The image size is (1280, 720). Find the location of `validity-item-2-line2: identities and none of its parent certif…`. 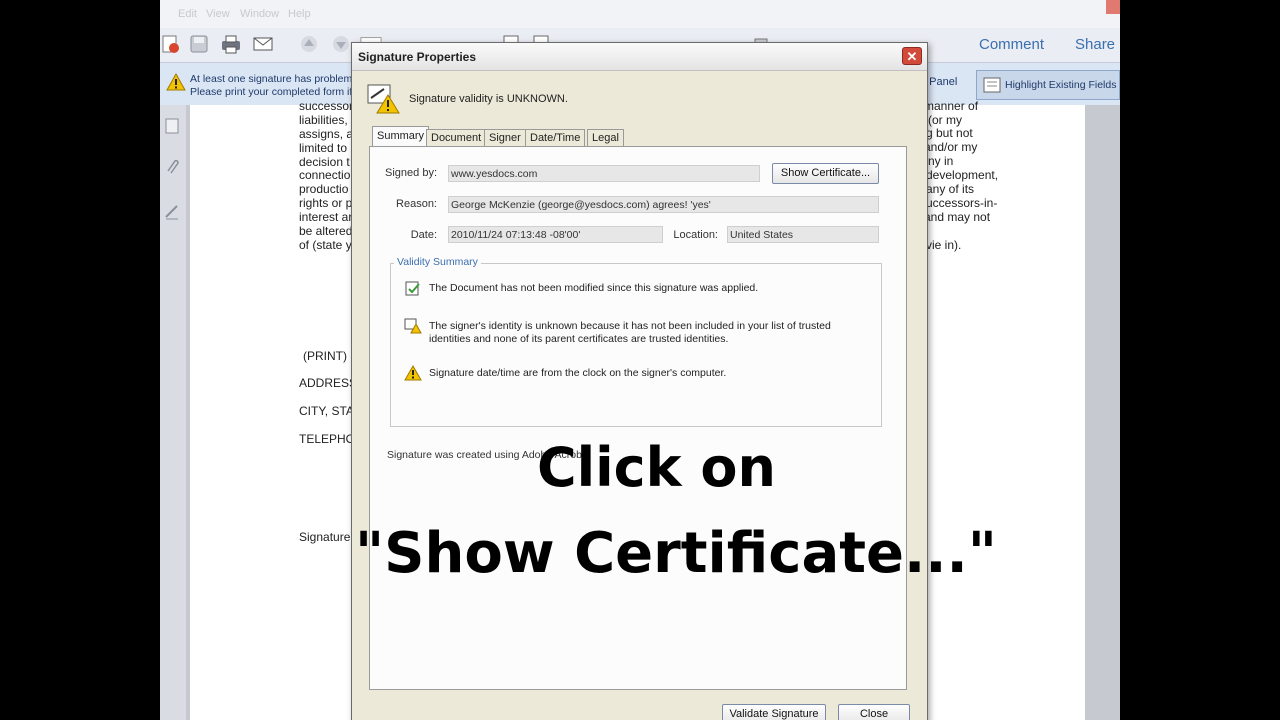

validity-item-2-line2: identities and none of its parent certif… is located at coordinates (579, 339).